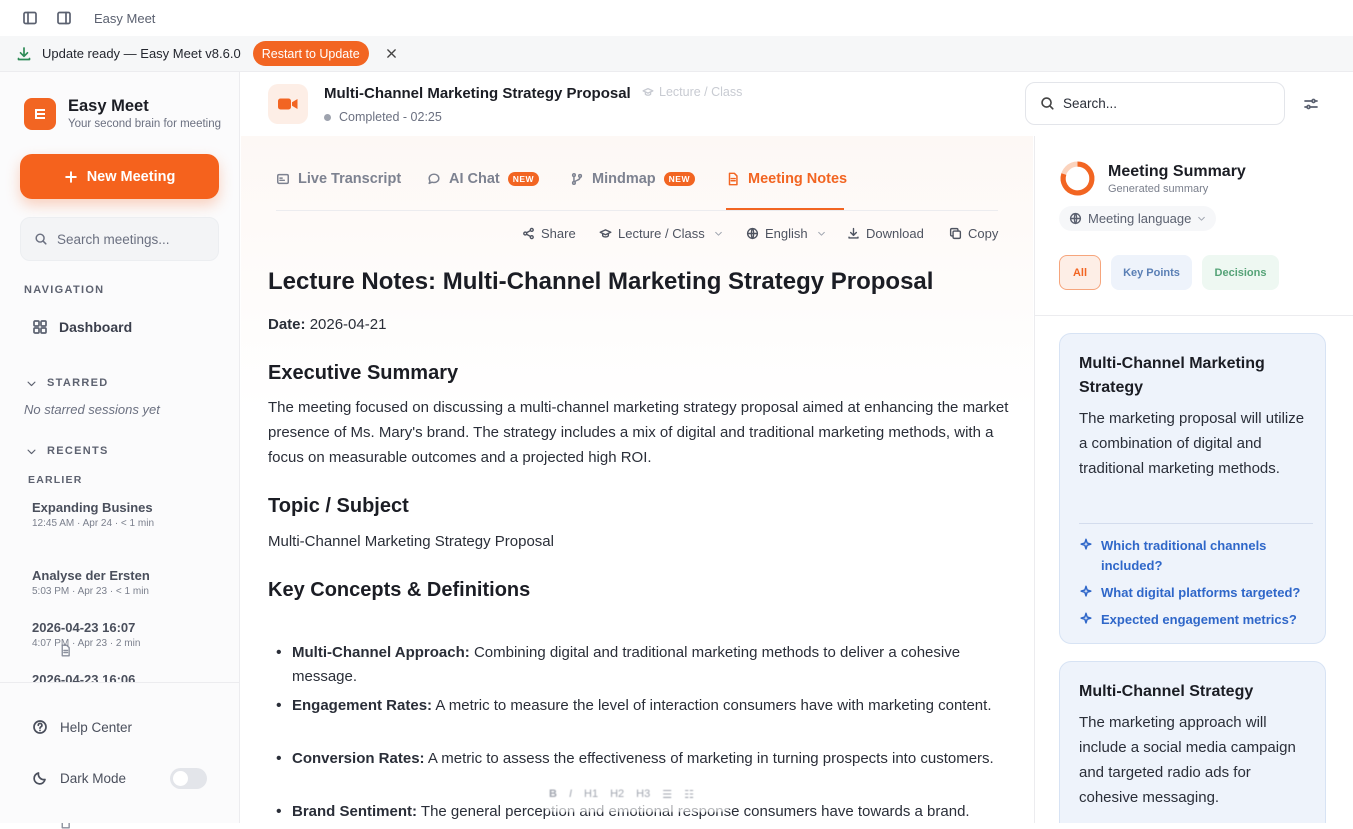 This screenshot has height=829, width=1353. Describe the element at coordinates (92, 409) in the screenshot. I see `no-starred-message: No starred sessions yet` at that location.